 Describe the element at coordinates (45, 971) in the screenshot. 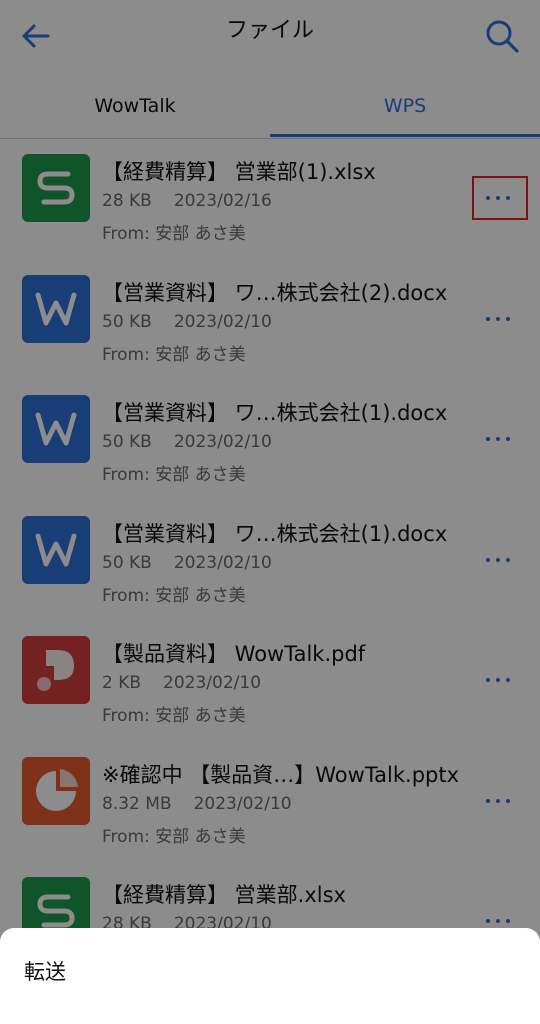

I see `forward-option: 転送` at that location.